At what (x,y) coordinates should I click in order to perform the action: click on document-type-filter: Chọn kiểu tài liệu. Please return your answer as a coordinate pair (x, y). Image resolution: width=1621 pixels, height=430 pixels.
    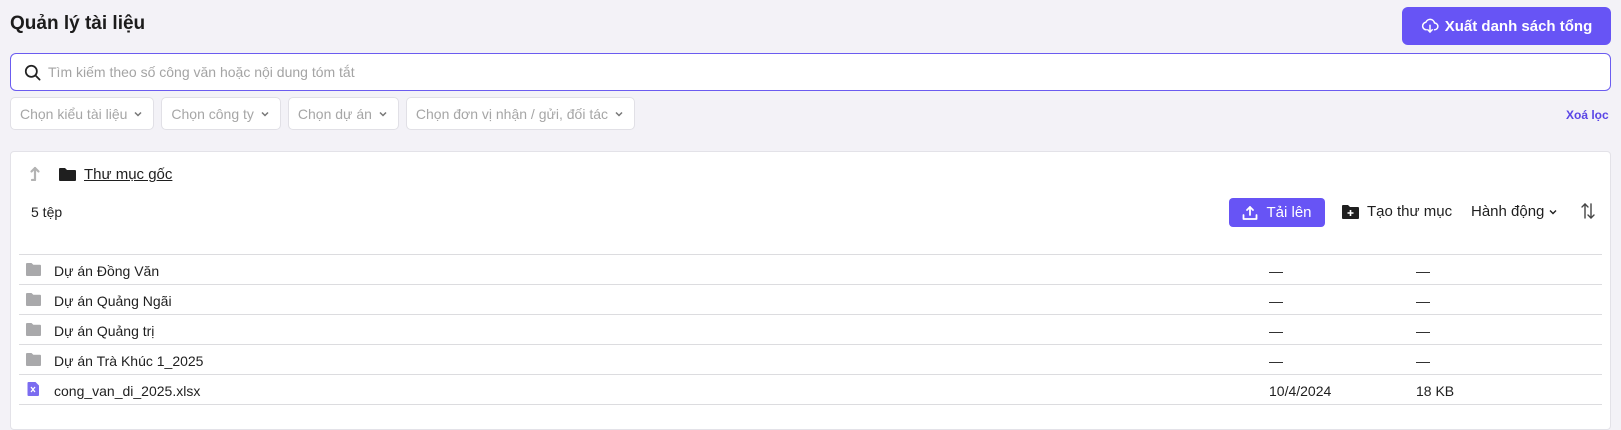
    Looking at the image, I should click on (82, 113).